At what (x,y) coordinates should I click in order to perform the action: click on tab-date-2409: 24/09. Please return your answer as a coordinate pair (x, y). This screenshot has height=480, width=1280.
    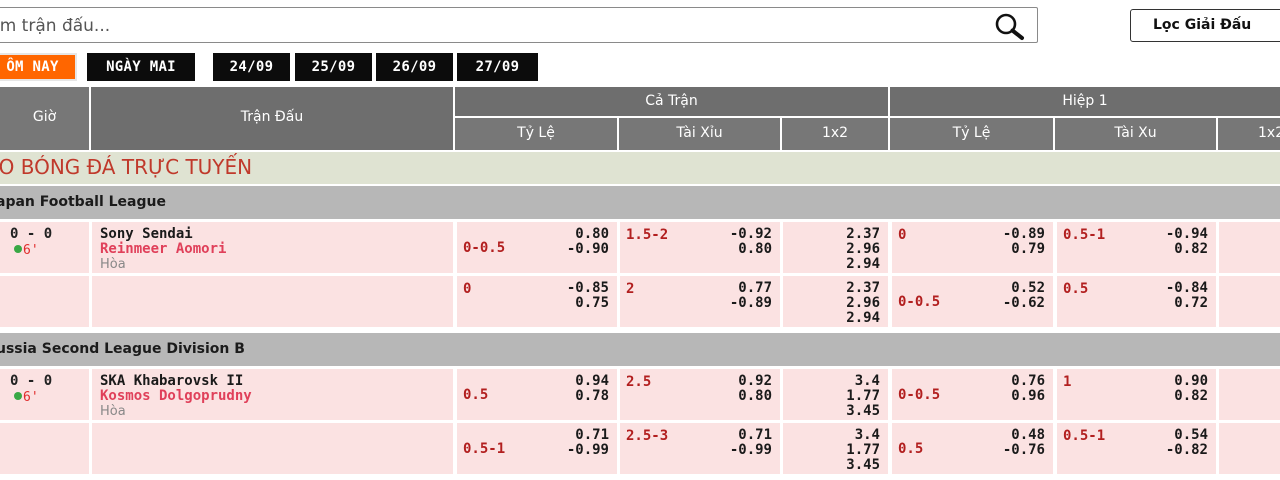
    Looking at the image, I should click on (251, 67).